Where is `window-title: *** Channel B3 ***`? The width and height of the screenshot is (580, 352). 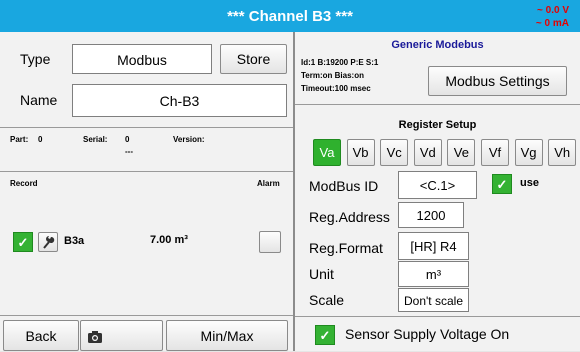
window-title: *** Channel B3 *** is located at coordinates (290, 16).